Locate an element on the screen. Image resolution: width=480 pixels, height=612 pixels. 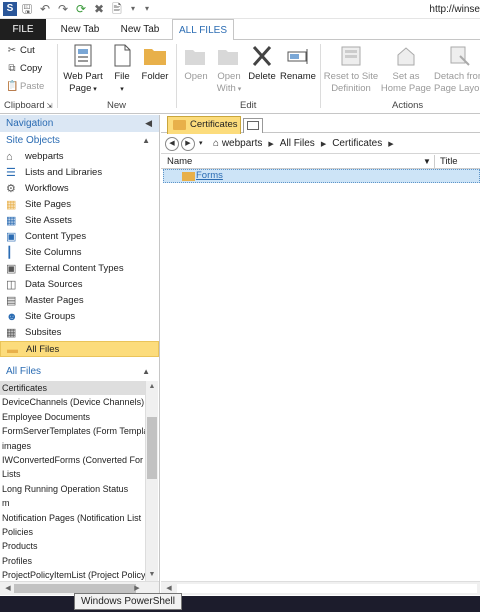
list-item: images is located at coordinates (72, 446).